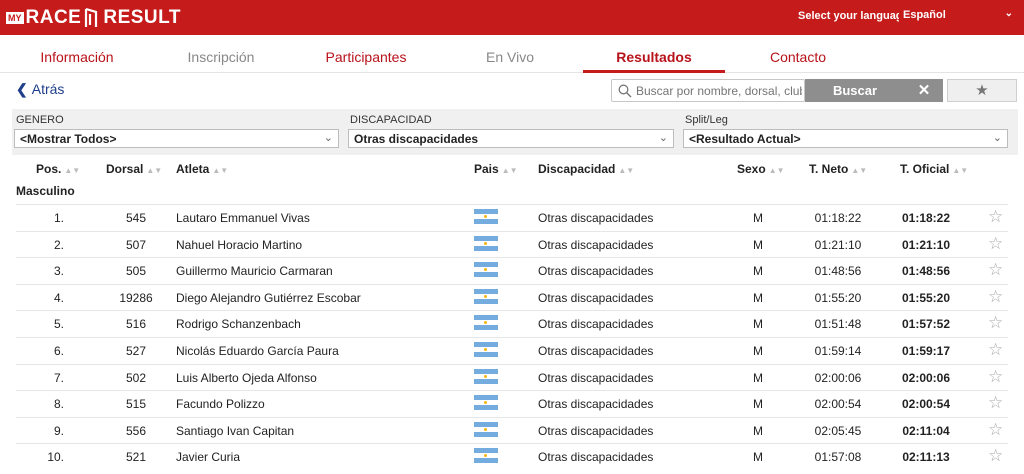 The width and height of the screenshot is (1024, 474). What do you see at coordinates (838, 324) in the screenshot?
I see `net-time-cell: 01:51:48` at bounding box center [838, 324].